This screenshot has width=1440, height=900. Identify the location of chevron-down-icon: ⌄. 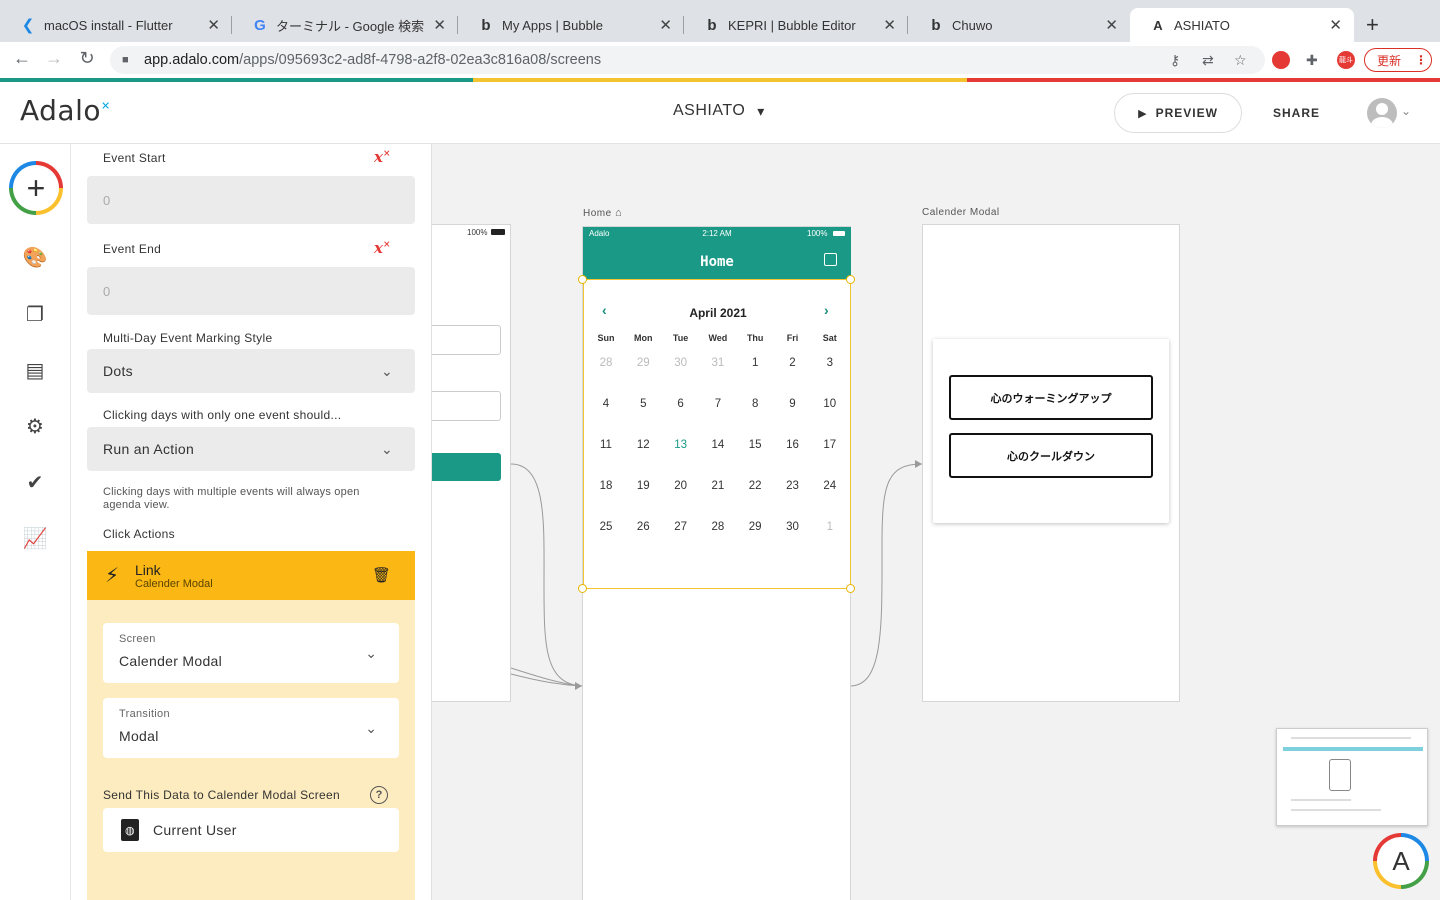
(1406, 111).